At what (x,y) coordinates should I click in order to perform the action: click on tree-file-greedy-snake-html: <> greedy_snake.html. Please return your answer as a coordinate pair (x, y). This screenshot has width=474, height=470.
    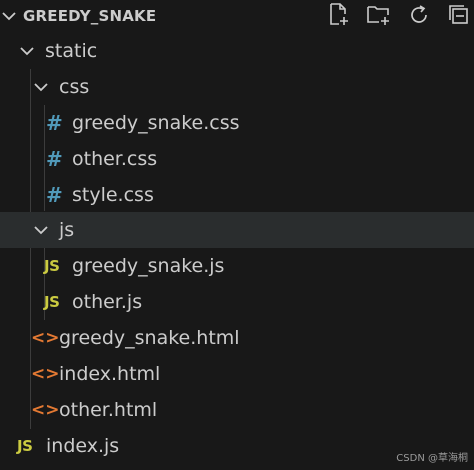
    Looking at the image, I should click on (237, 338).